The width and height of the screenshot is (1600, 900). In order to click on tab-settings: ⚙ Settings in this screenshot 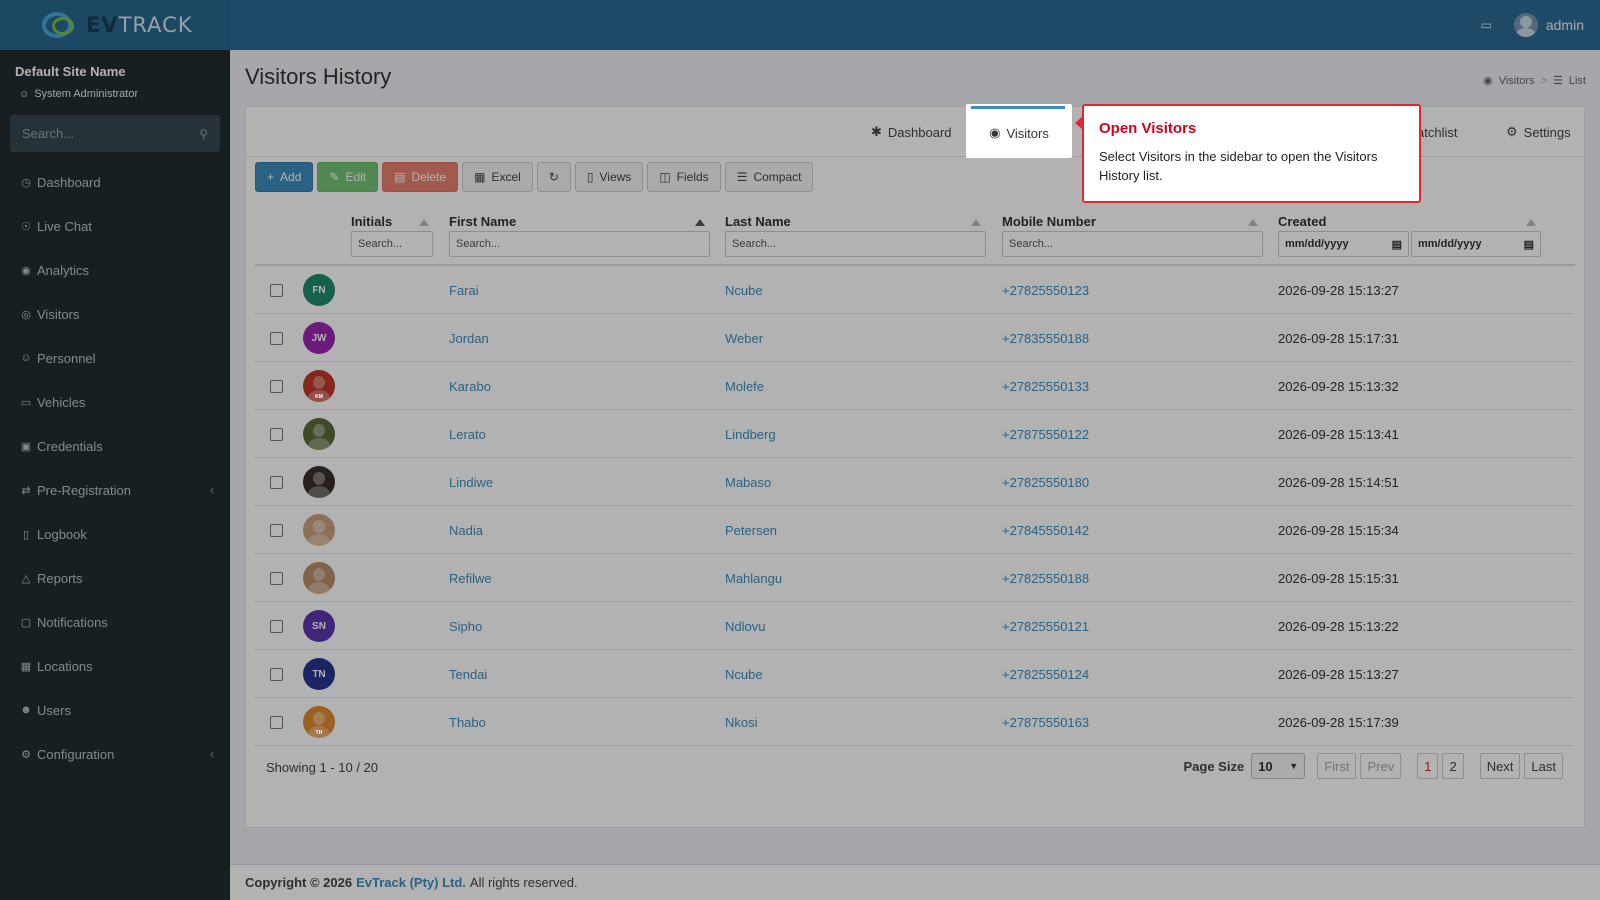, I will do `click(1538, 132)`.